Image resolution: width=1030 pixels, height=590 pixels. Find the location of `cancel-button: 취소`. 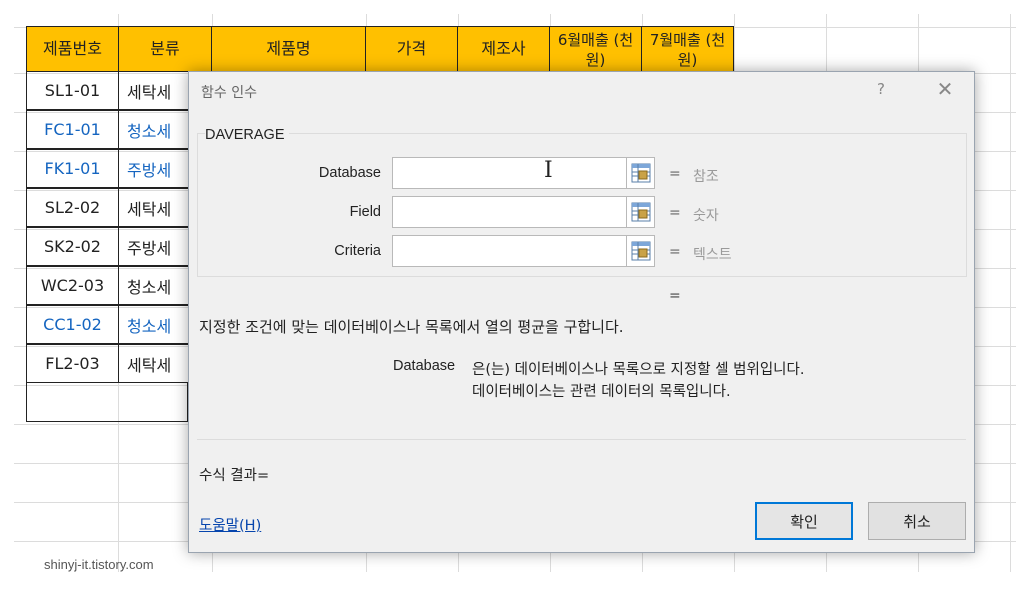

cancel-button: 취소 is located at coordinates (917, 521).